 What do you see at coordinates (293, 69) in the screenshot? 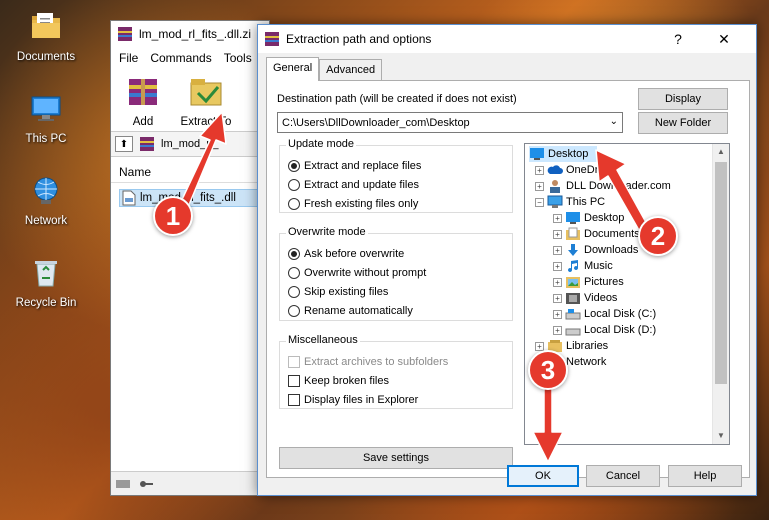
I see `tab-general: General` at bounding box center [293, 69].